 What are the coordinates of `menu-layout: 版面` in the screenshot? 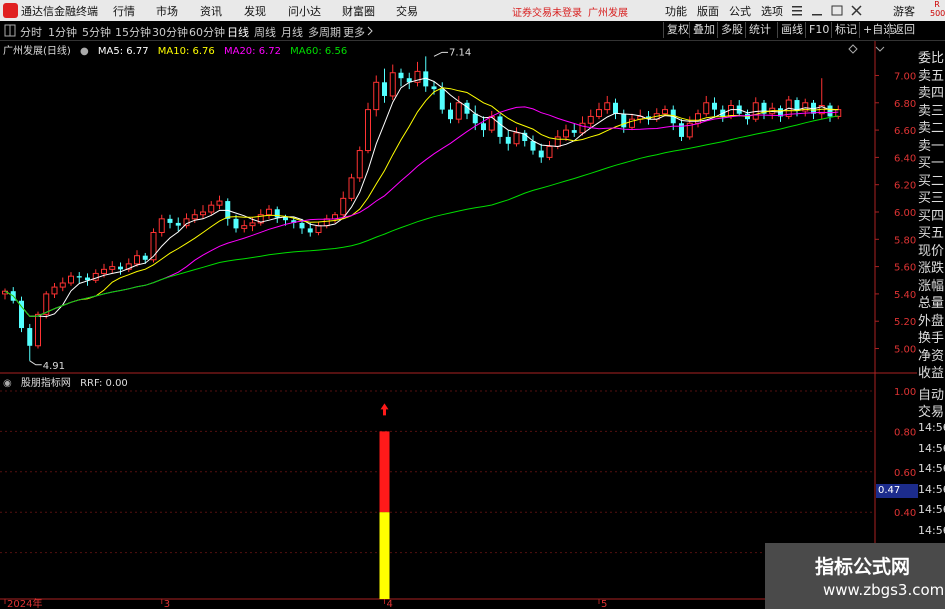 It's located at (708, 11).